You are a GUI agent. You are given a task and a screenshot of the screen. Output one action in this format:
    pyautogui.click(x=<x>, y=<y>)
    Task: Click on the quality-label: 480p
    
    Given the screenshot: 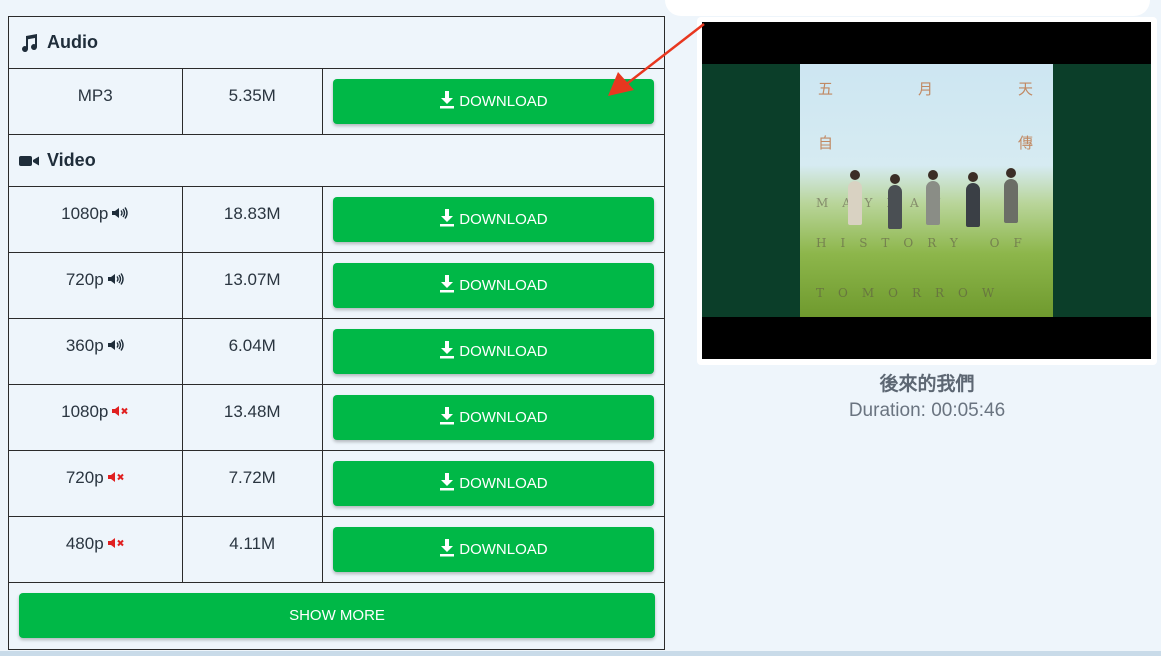 What is the action you would take?
    pyautogui.click(x=84, y=543)
    